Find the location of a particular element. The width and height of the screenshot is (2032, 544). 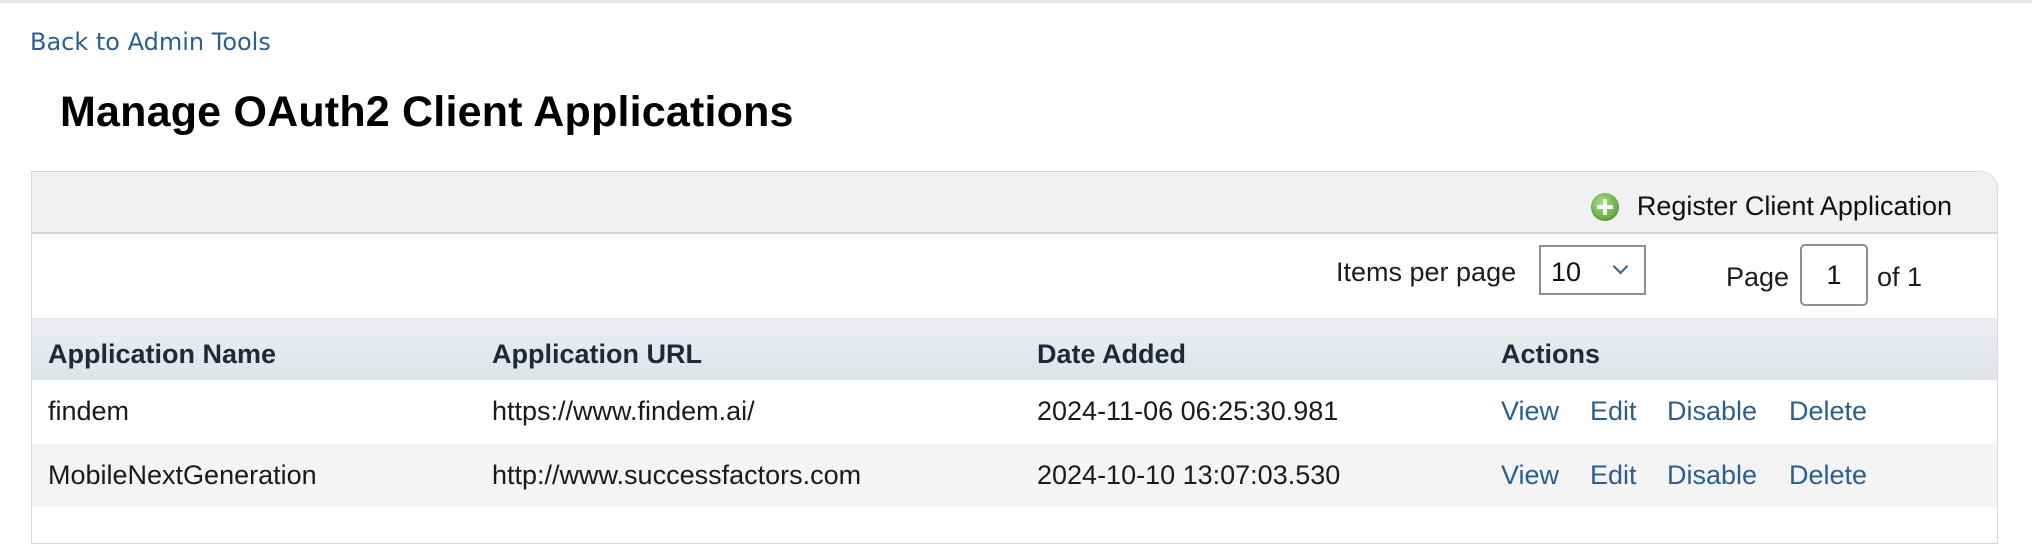

register-client-application-button: Register Client Application is located at coordinates (1771, 206).